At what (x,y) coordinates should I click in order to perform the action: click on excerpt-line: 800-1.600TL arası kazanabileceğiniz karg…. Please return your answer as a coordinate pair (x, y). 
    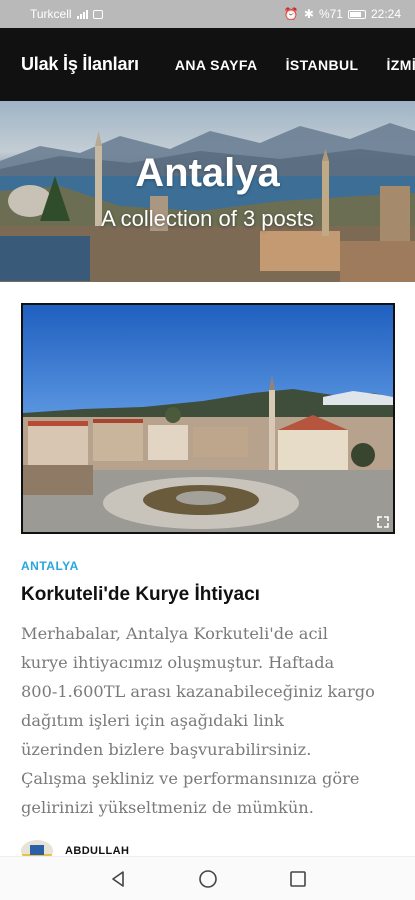
    Looking at the image, I should click on (198, 691).